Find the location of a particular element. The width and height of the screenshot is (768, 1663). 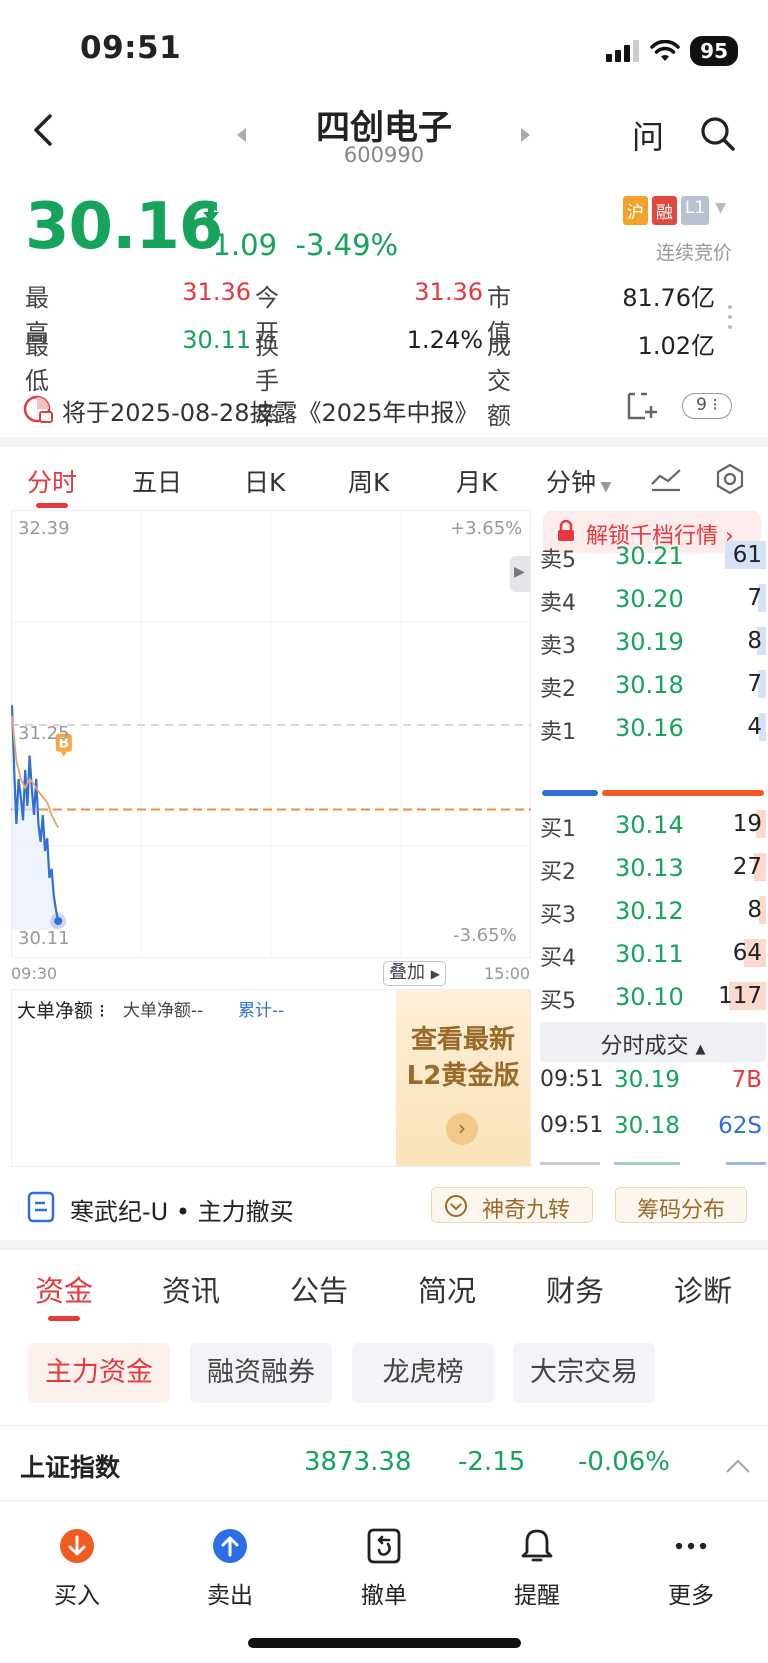

dropdown-icon: ▼ is located at coordinates (720, 210).